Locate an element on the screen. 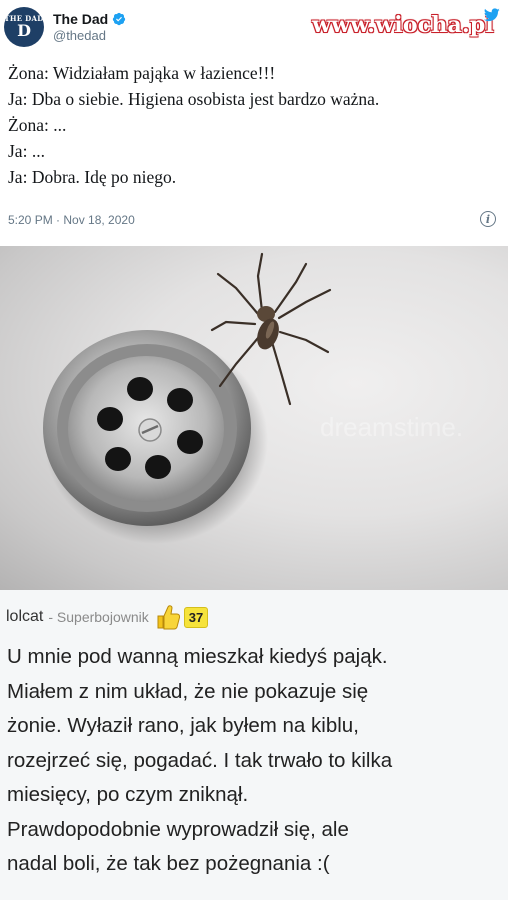  display-name: The Dad is located at coordinates (80, 19).